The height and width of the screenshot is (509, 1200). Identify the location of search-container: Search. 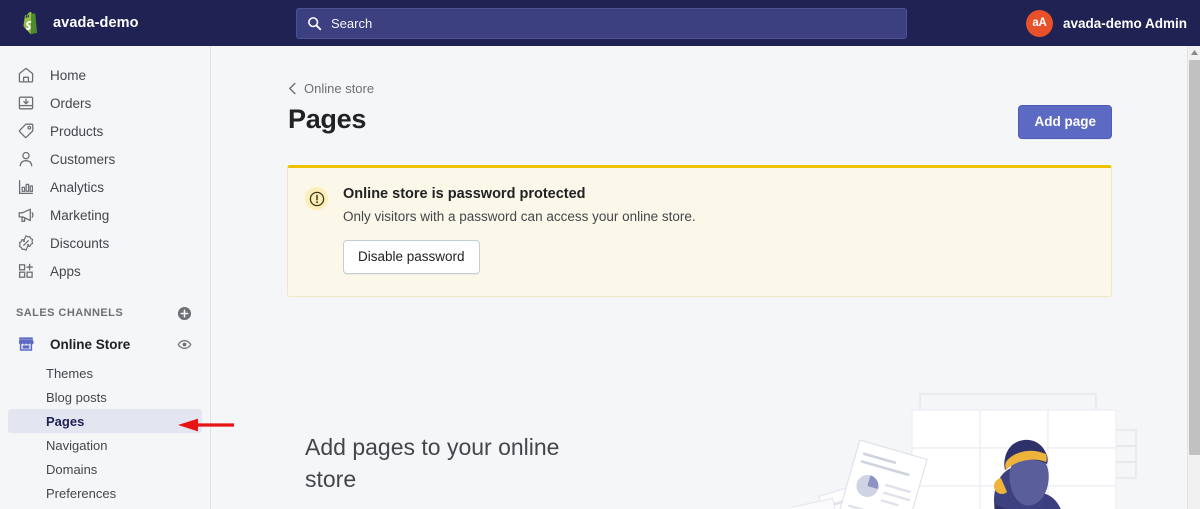
(601, 23).